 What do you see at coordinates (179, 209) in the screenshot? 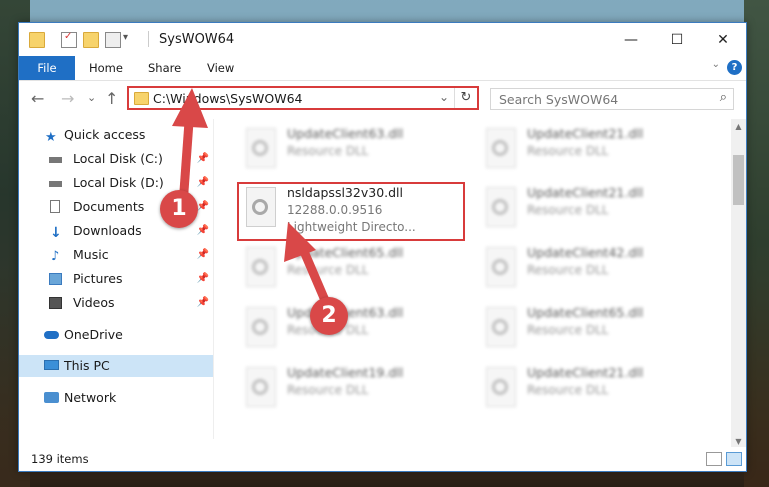
I see `step-1-badge: 1` at bounding box center [179, 209].